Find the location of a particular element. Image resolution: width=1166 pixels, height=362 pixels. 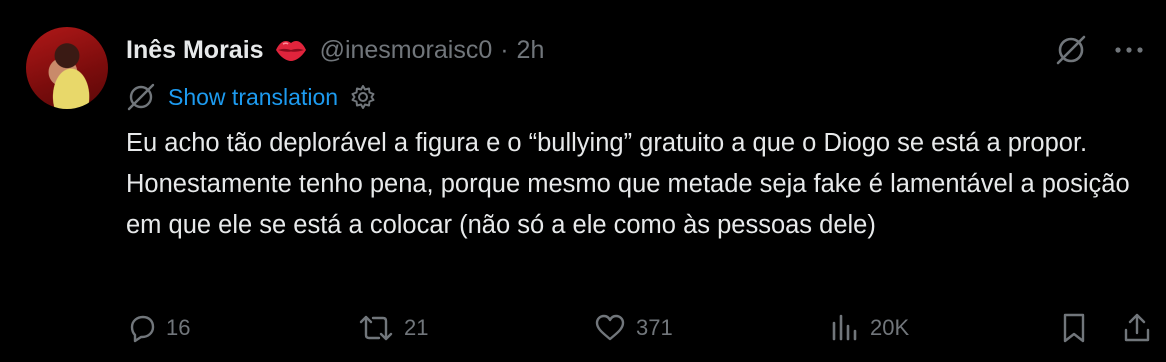

share-icon is located at coordinates (1137, 328).